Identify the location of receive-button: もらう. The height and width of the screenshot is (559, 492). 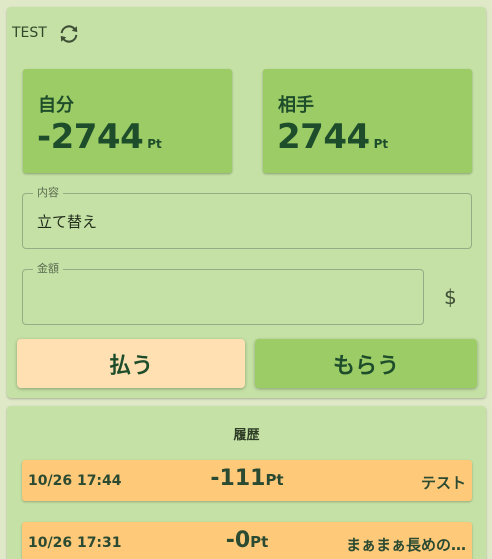
(366, 363).